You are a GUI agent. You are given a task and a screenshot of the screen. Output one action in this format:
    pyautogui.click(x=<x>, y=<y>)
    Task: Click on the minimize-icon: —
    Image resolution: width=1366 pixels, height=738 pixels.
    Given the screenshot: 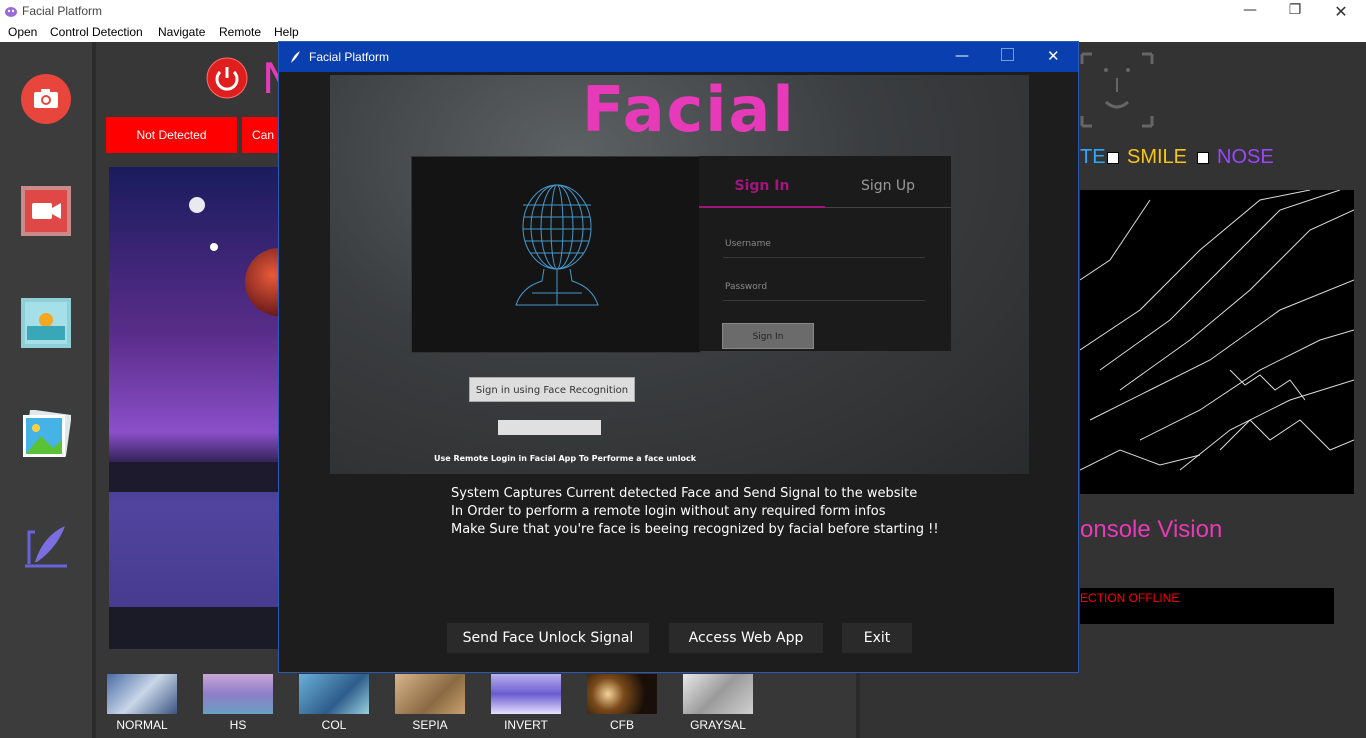 What is the action you would take?
    pyautogui.click(x=1250, y=10)
    